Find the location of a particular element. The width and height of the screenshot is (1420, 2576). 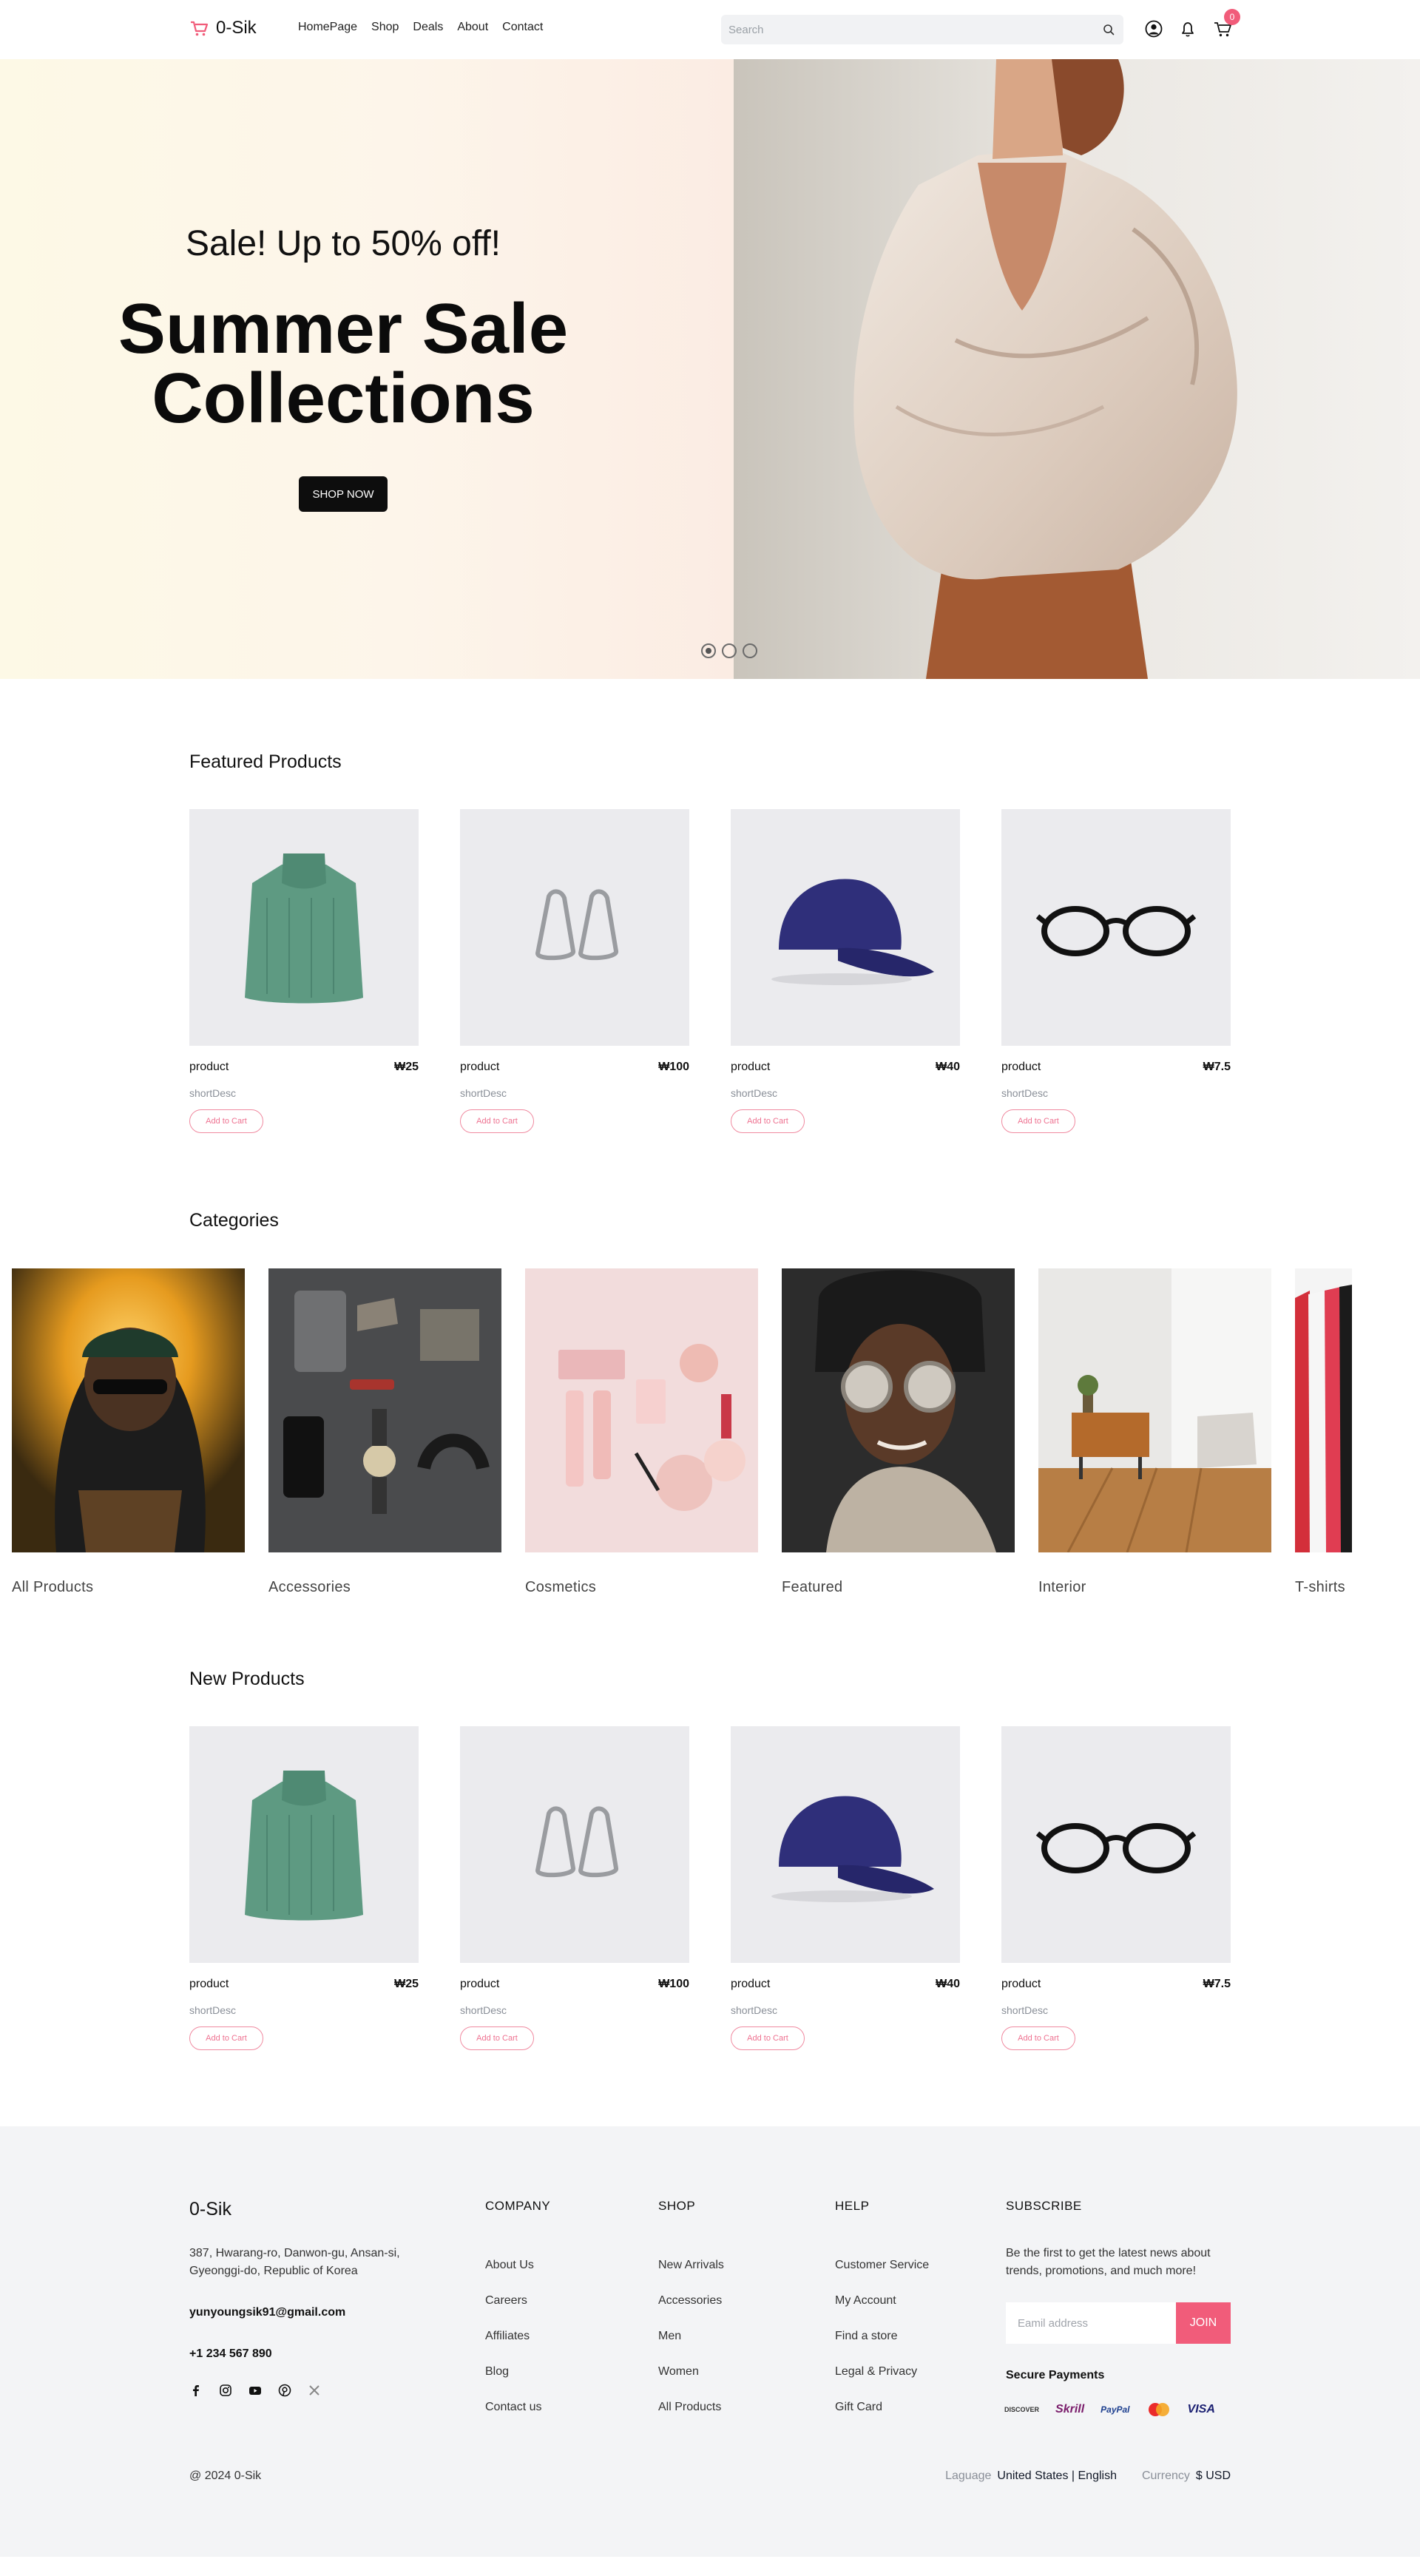

brand-logo: 0-Sik is located at coordinates (223, 28).